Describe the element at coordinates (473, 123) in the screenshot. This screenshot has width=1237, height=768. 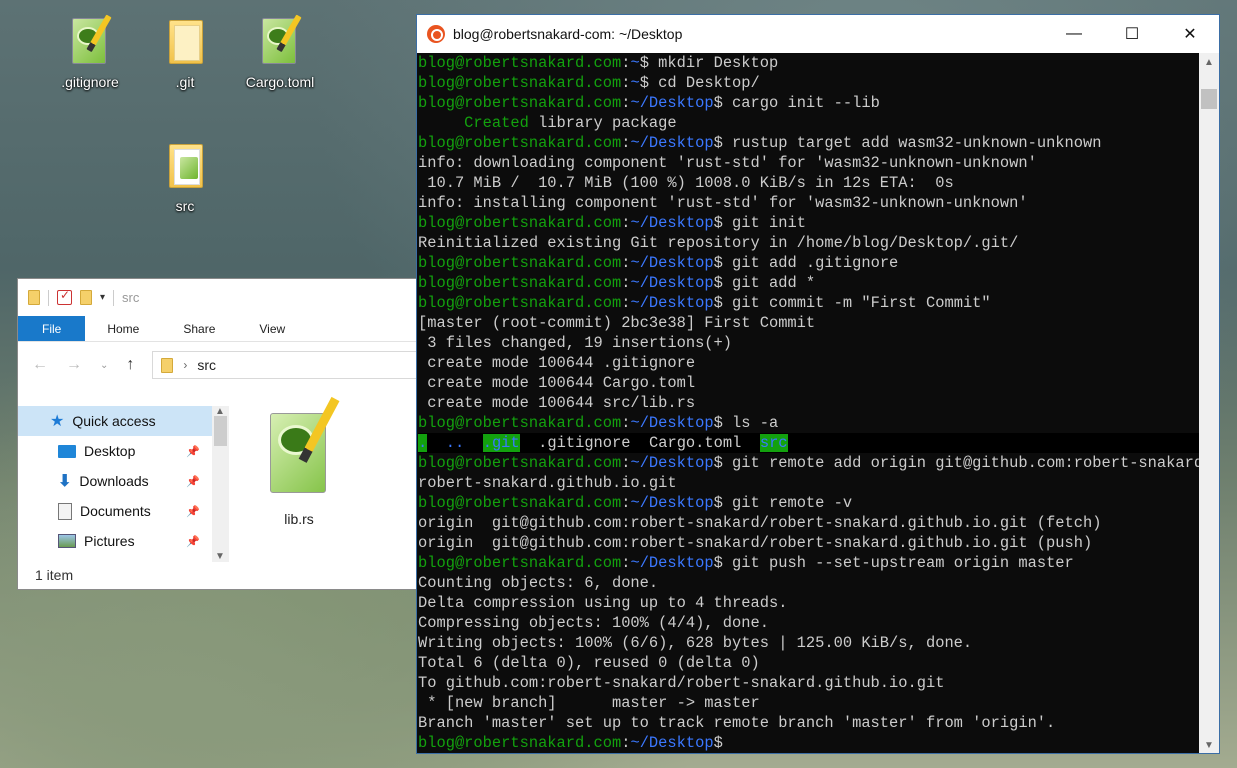
I see `output-status: Created` at that location.